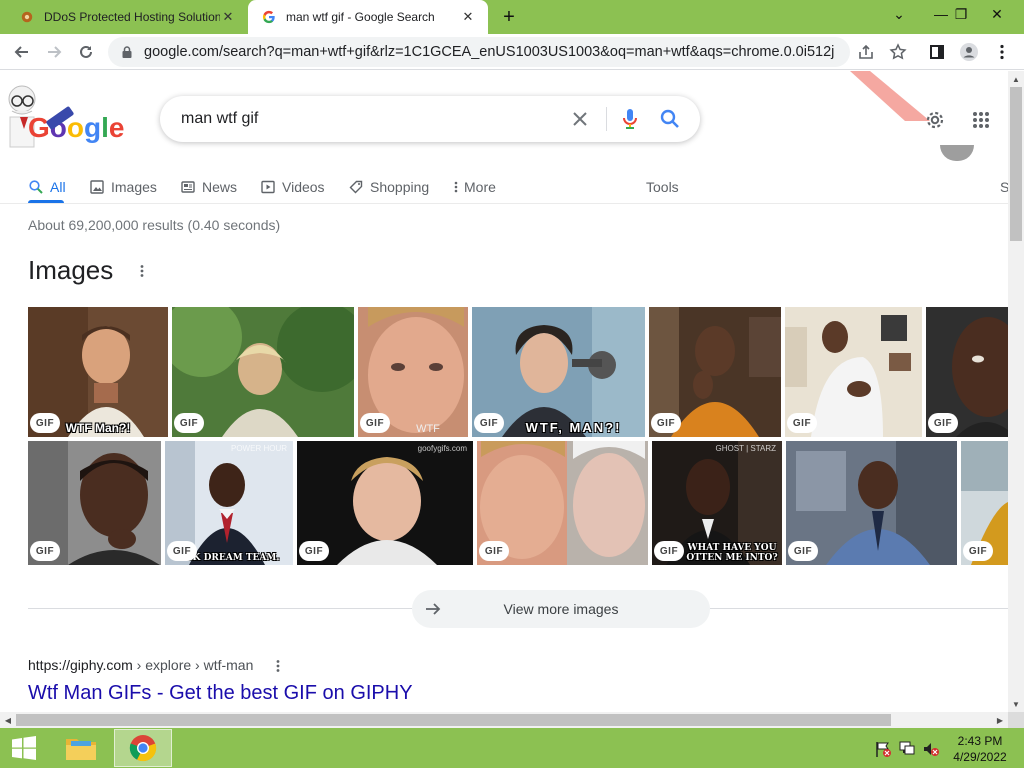  What do you see at coordinates (132, 17) in the screenshot?
I see `tab-title: DDoS Protected Hosting Solutions` at bounding box center [132, 17].